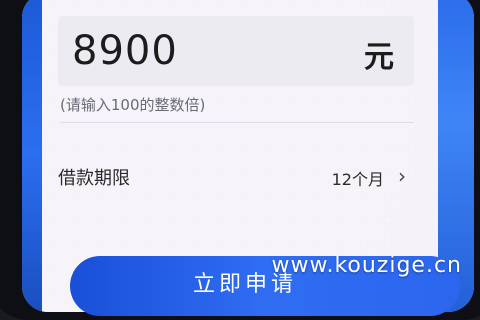  Describe the element at coordinates (402, 176) in the screenshot. I see `chevron-right-icon: ›` at that location.